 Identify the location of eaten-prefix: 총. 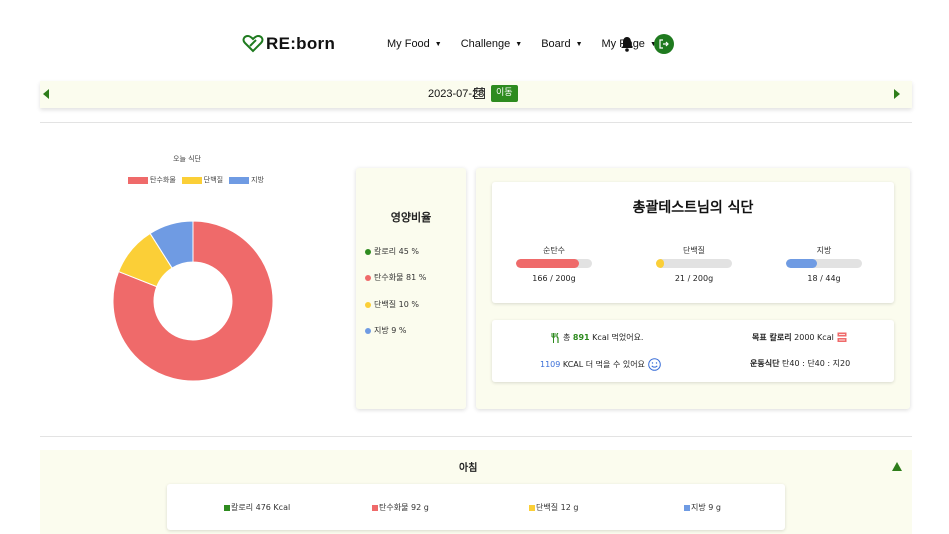
(567, 337).